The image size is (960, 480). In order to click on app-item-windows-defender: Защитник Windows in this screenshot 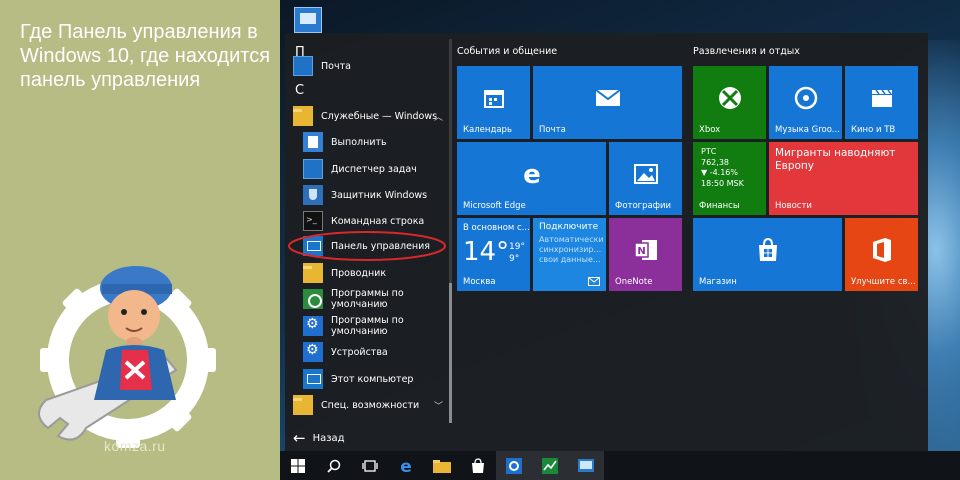, I will do `click(375, 195)`.